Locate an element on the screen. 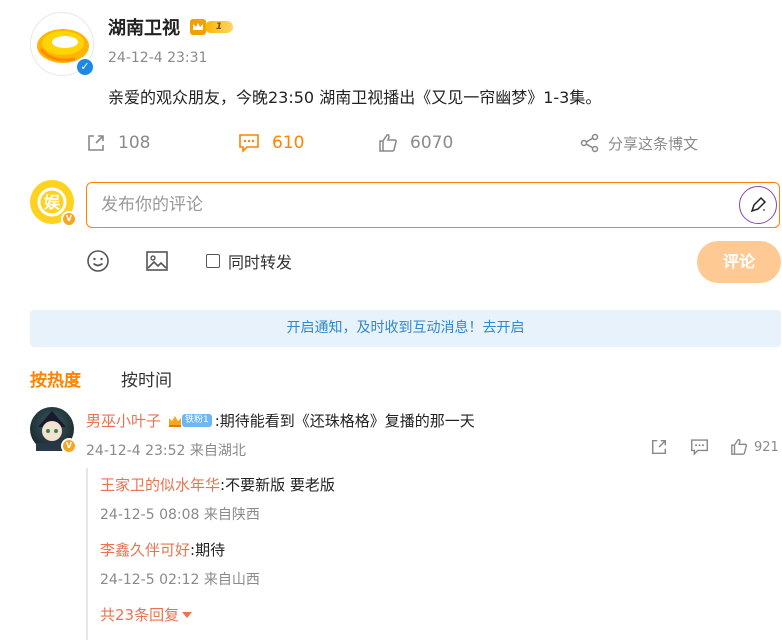 This screenshot has height=643, width=782. my-avatar: 娱 V is located at coordinates (53, 203).